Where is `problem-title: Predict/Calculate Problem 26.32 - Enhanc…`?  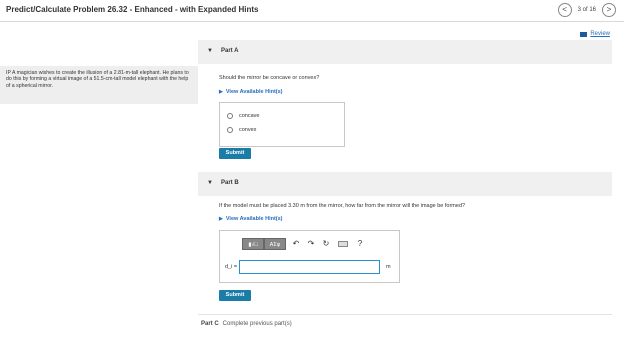
problem-title: Predict/Calculate Problem 26.32 - Enhanc… is located at coordinates (132, 9).